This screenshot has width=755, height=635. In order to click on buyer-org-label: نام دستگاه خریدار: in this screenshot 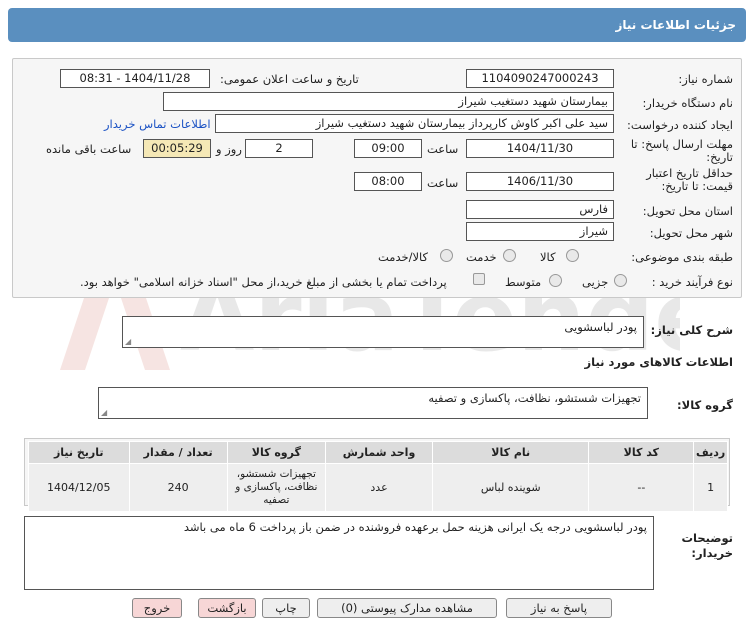, I will do `click(687, 103)`.